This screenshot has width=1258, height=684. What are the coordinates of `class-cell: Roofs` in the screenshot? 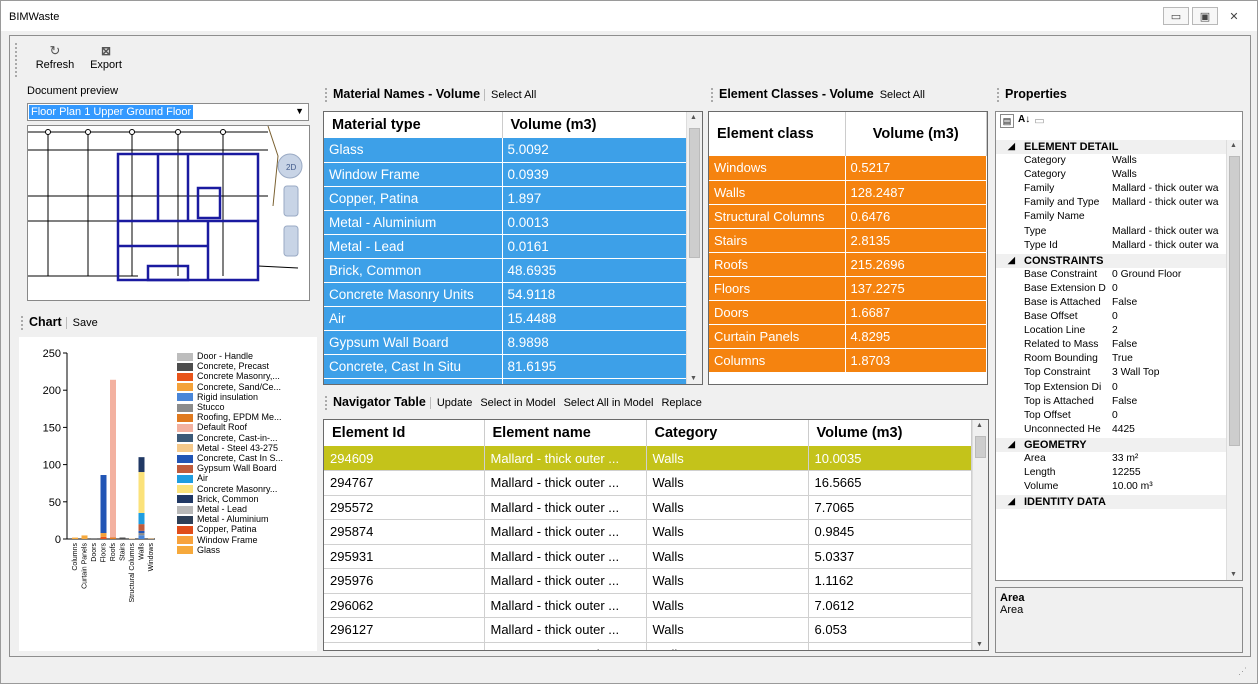 It's located at (777, 264).